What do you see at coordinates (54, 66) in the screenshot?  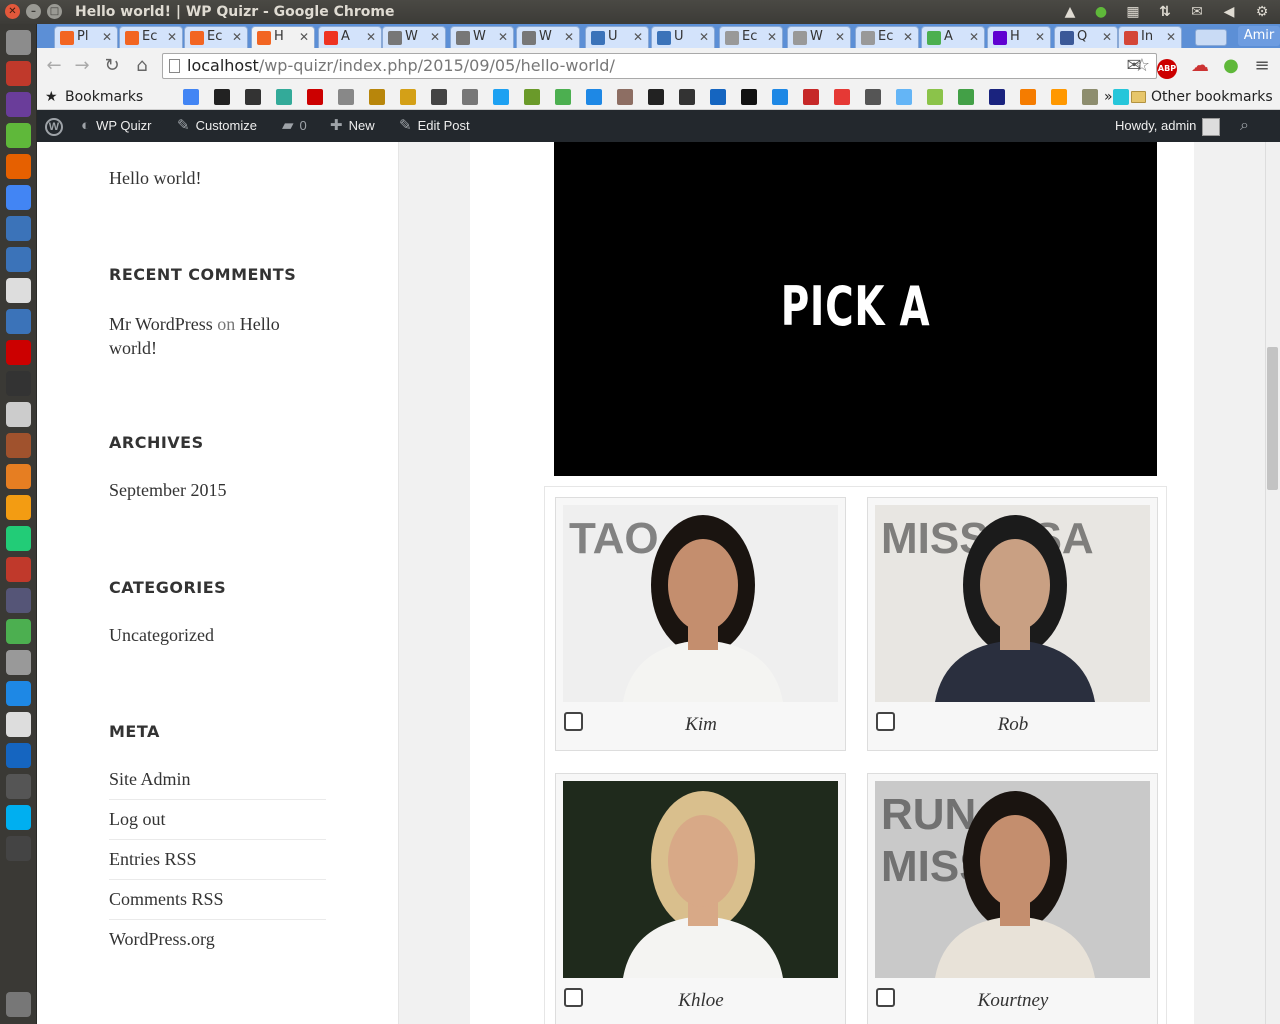 I see `back-icon: ←` at bounding box center [54, 66].